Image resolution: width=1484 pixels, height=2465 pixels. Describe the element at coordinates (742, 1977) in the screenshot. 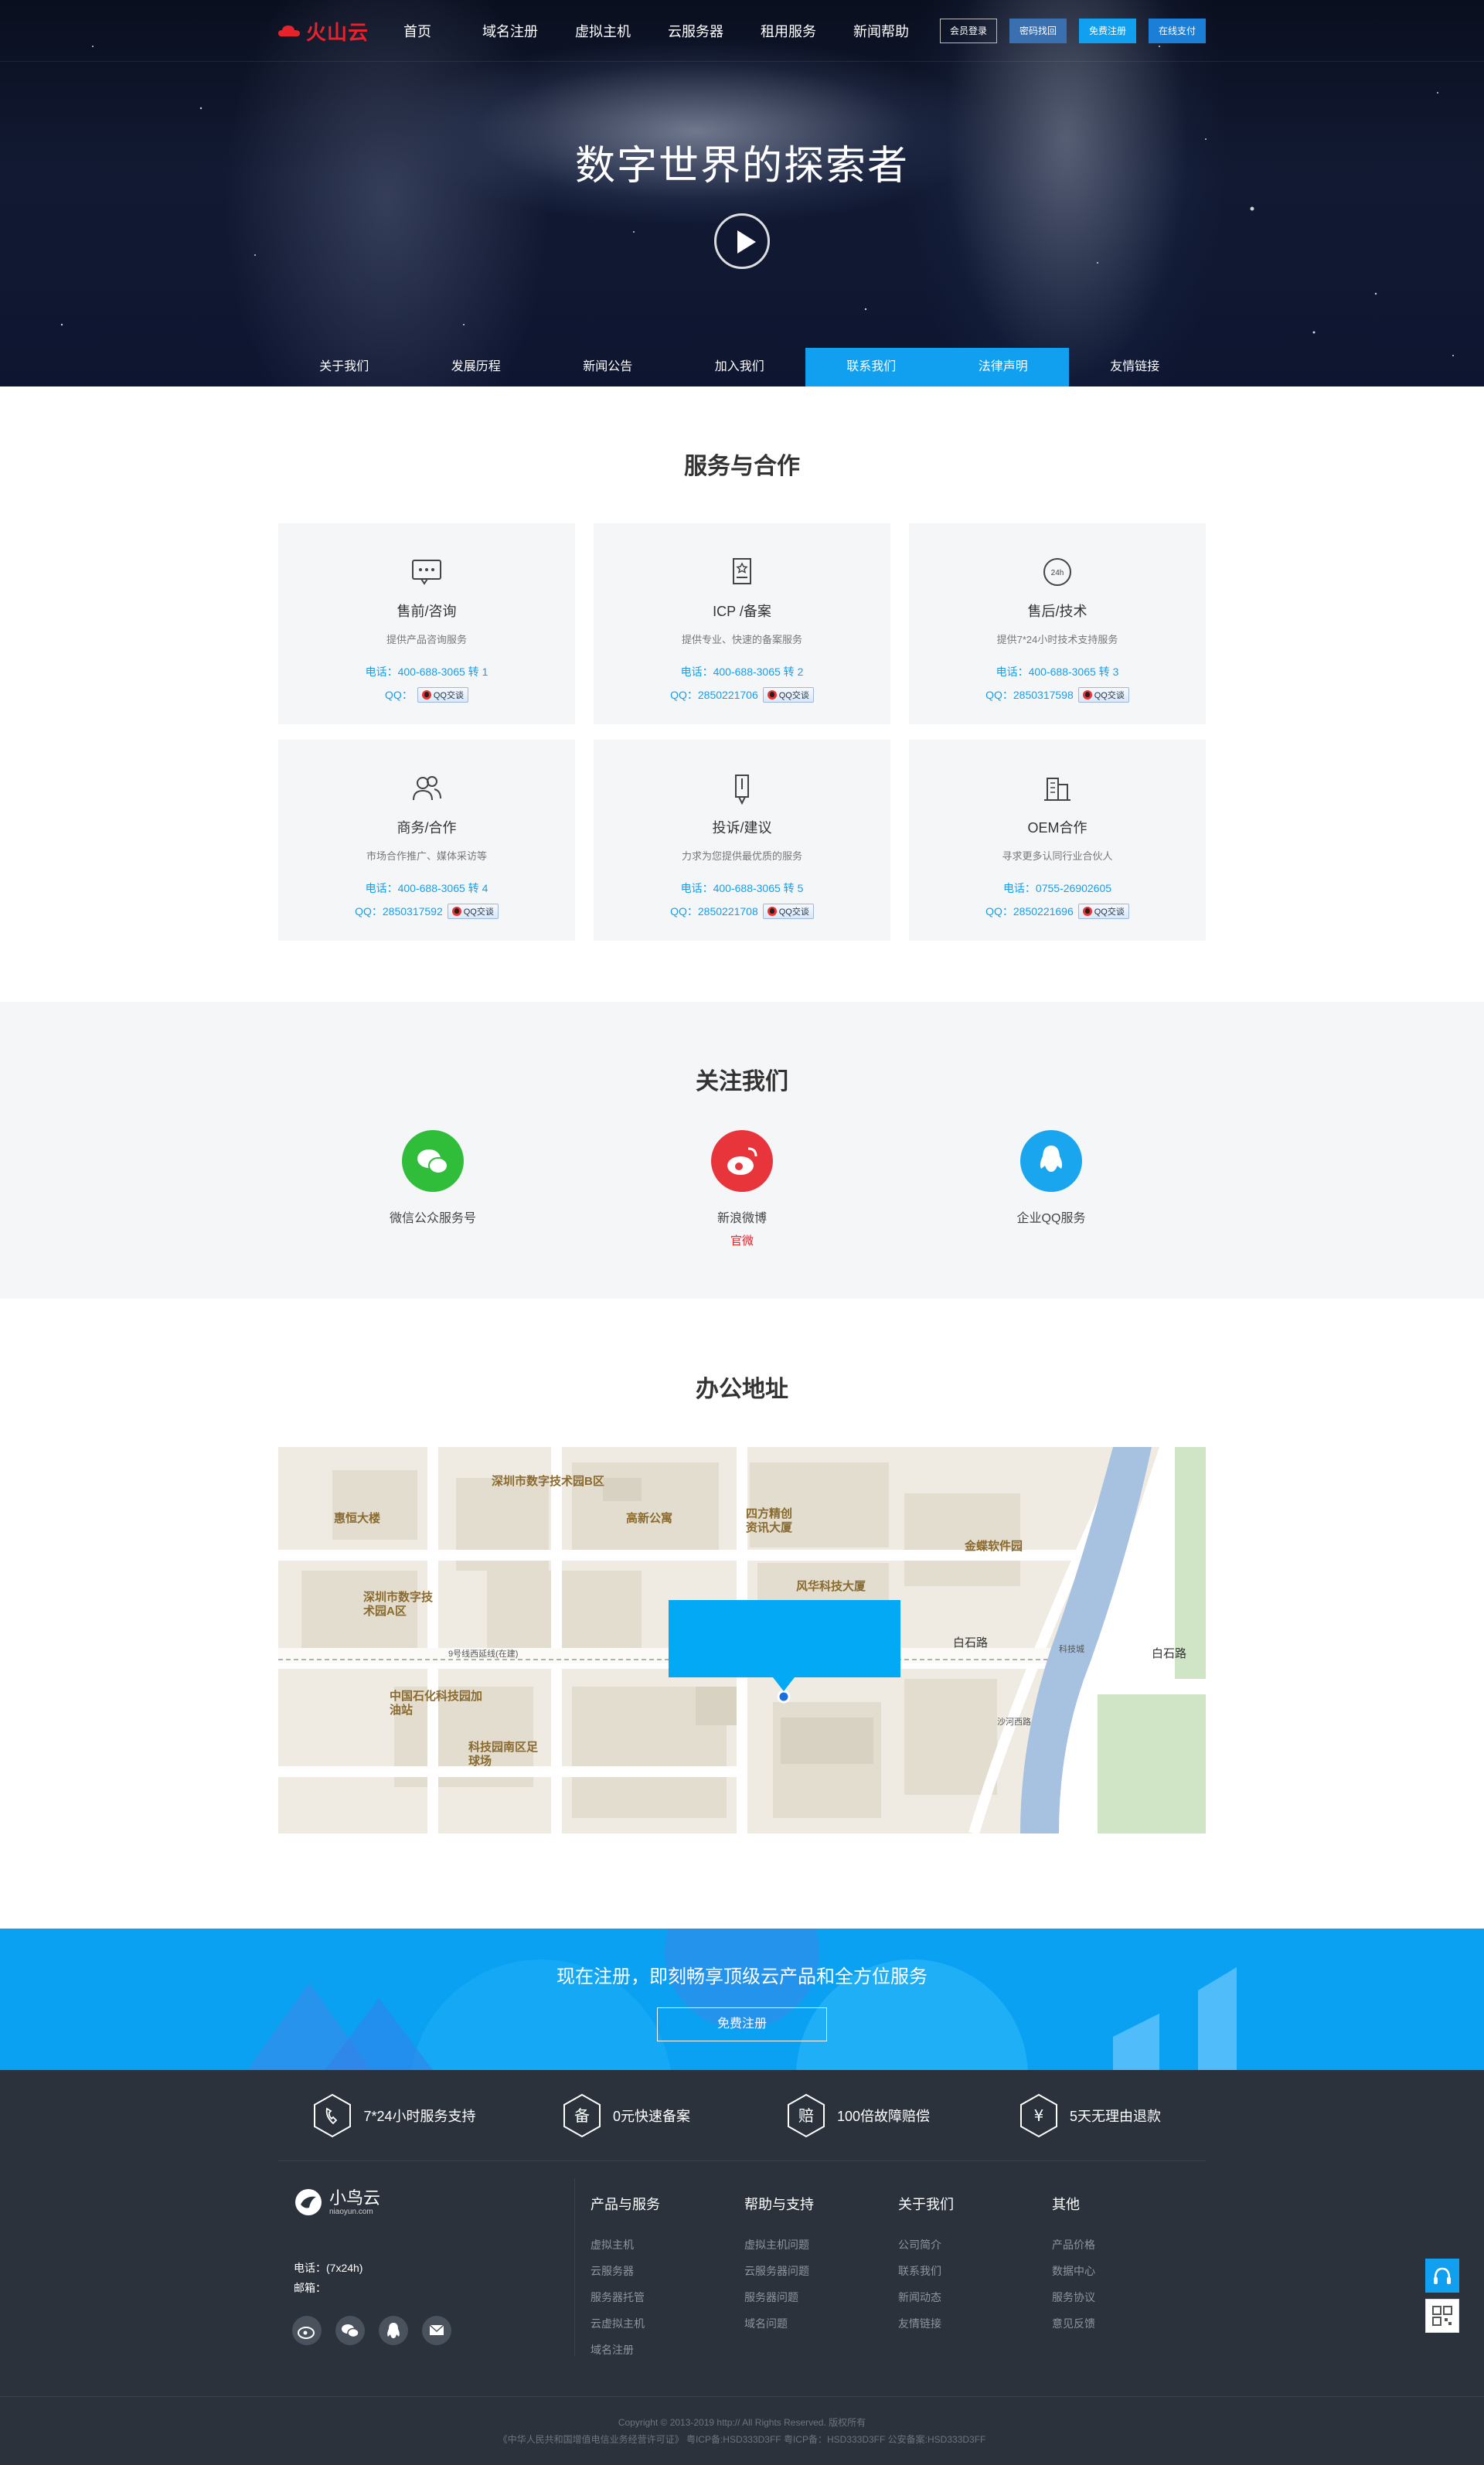

I see `cta-title: 现在注册，即刻畅享顶级云产品和全方位服务` at that location.